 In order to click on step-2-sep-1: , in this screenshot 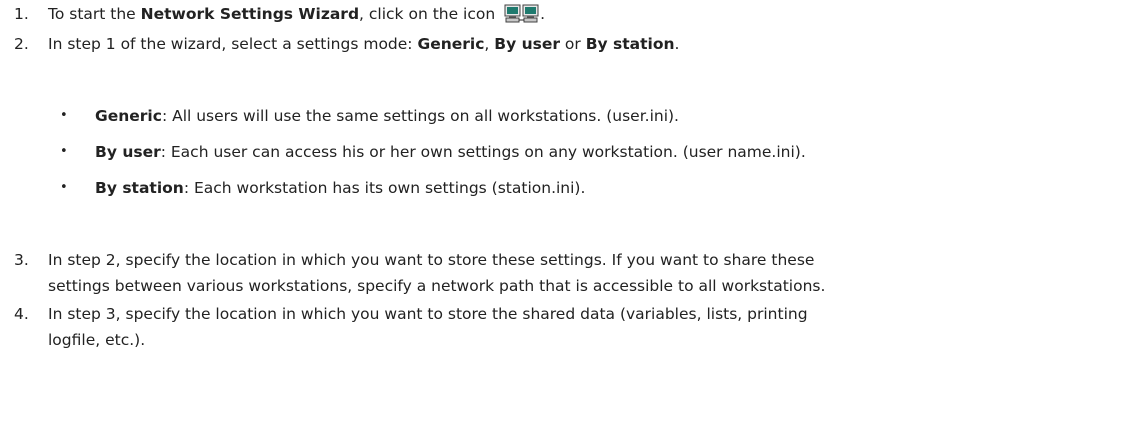, I will do `click(489, 44)`.